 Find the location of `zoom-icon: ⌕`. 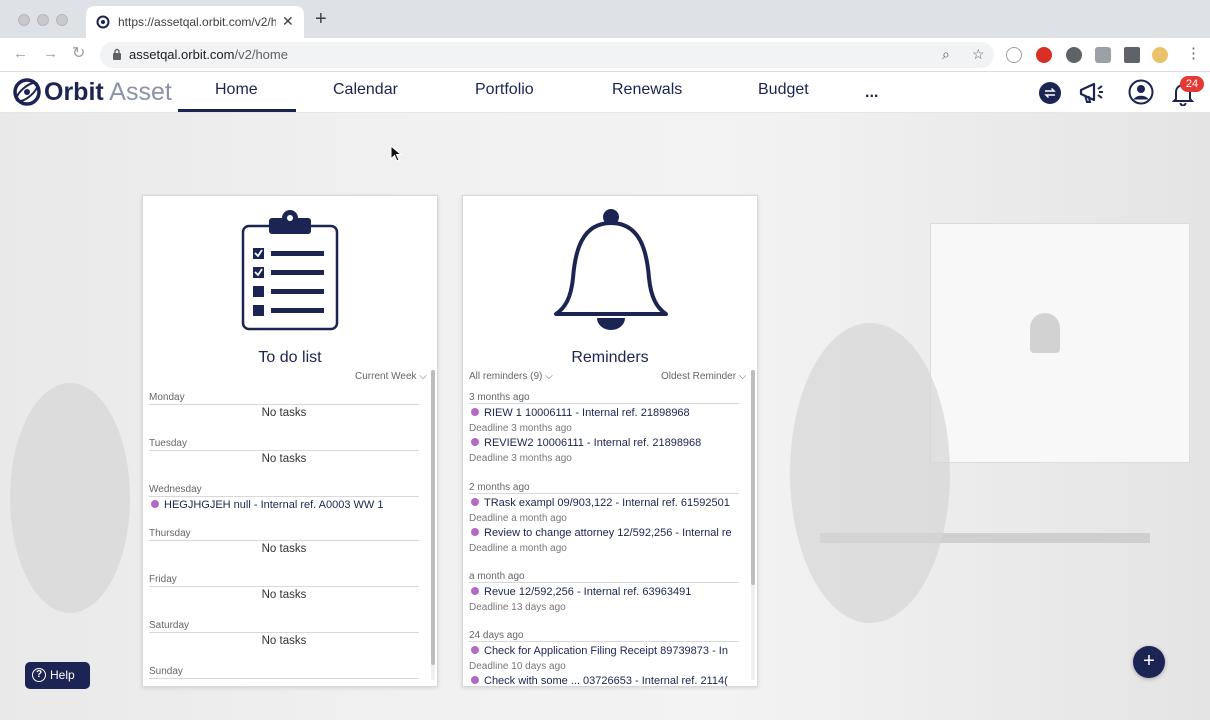

zoom-icon: ⌕ is located at coordinates (946, 54).